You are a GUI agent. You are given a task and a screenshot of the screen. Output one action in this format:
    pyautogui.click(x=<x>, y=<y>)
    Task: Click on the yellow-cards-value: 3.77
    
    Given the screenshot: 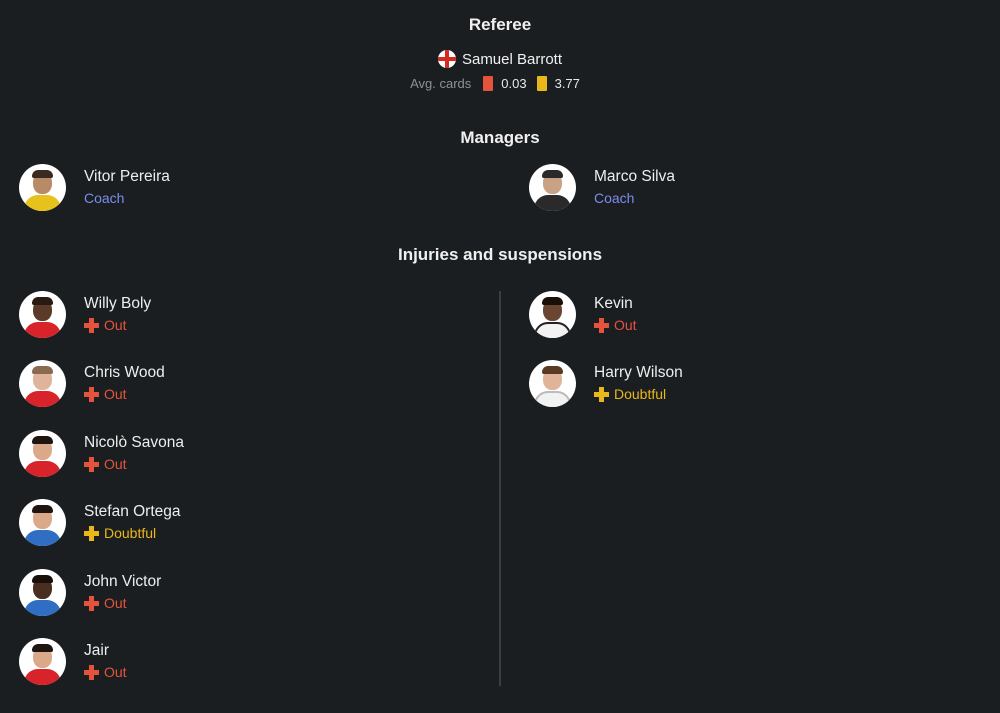 What is the action you would take?
    pyautogui.click(x=567, y=83)
    